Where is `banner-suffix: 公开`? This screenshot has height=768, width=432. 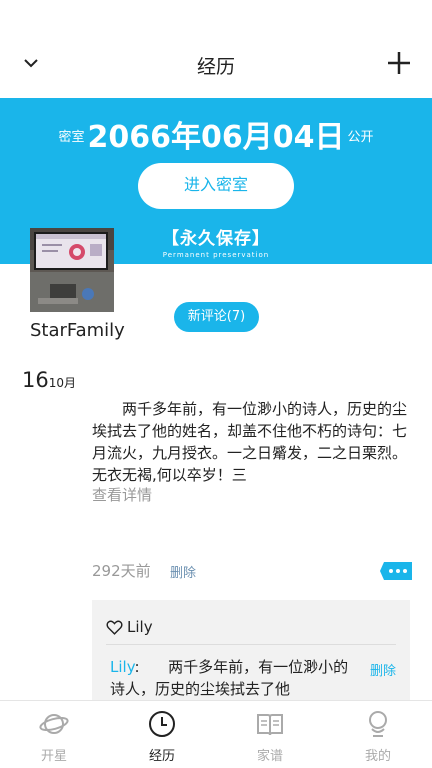 banner-suffix: 公开 is located at coordinates (360, 137).